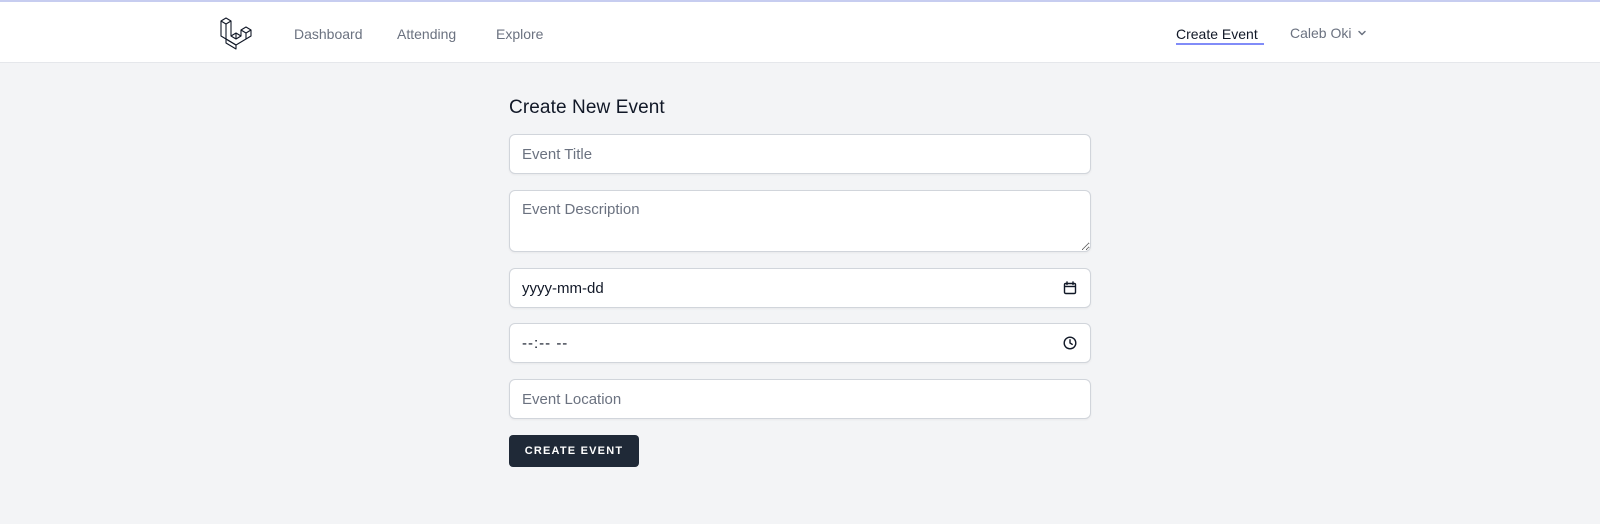  I want to click on nav-link-explore: Explore, so click(519, 34).